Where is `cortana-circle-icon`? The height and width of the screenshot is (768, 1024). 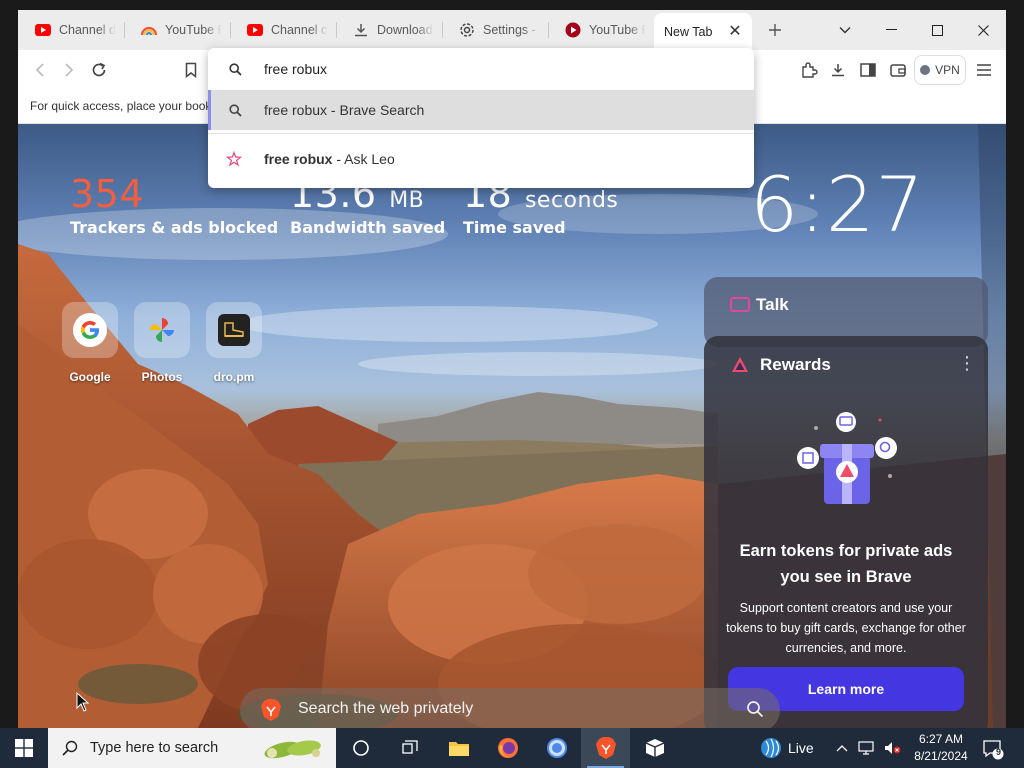
cortana-circle-icon is located at coordinates (360, 748).